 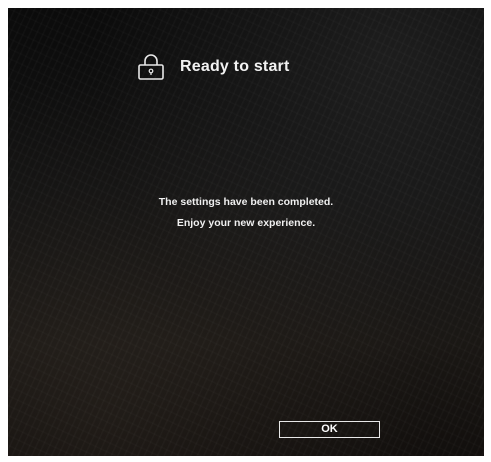 I want to click on lock-icon, so click(x=151, y=67).